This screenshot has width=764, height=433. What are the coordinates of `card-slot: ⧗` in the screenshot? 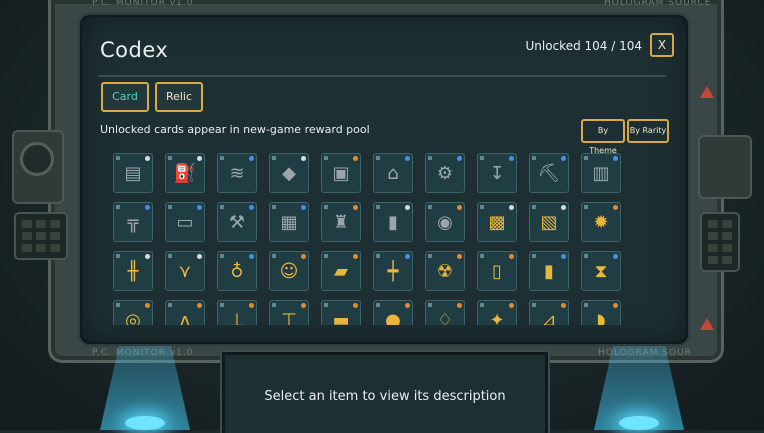 It's located at (601, 271).